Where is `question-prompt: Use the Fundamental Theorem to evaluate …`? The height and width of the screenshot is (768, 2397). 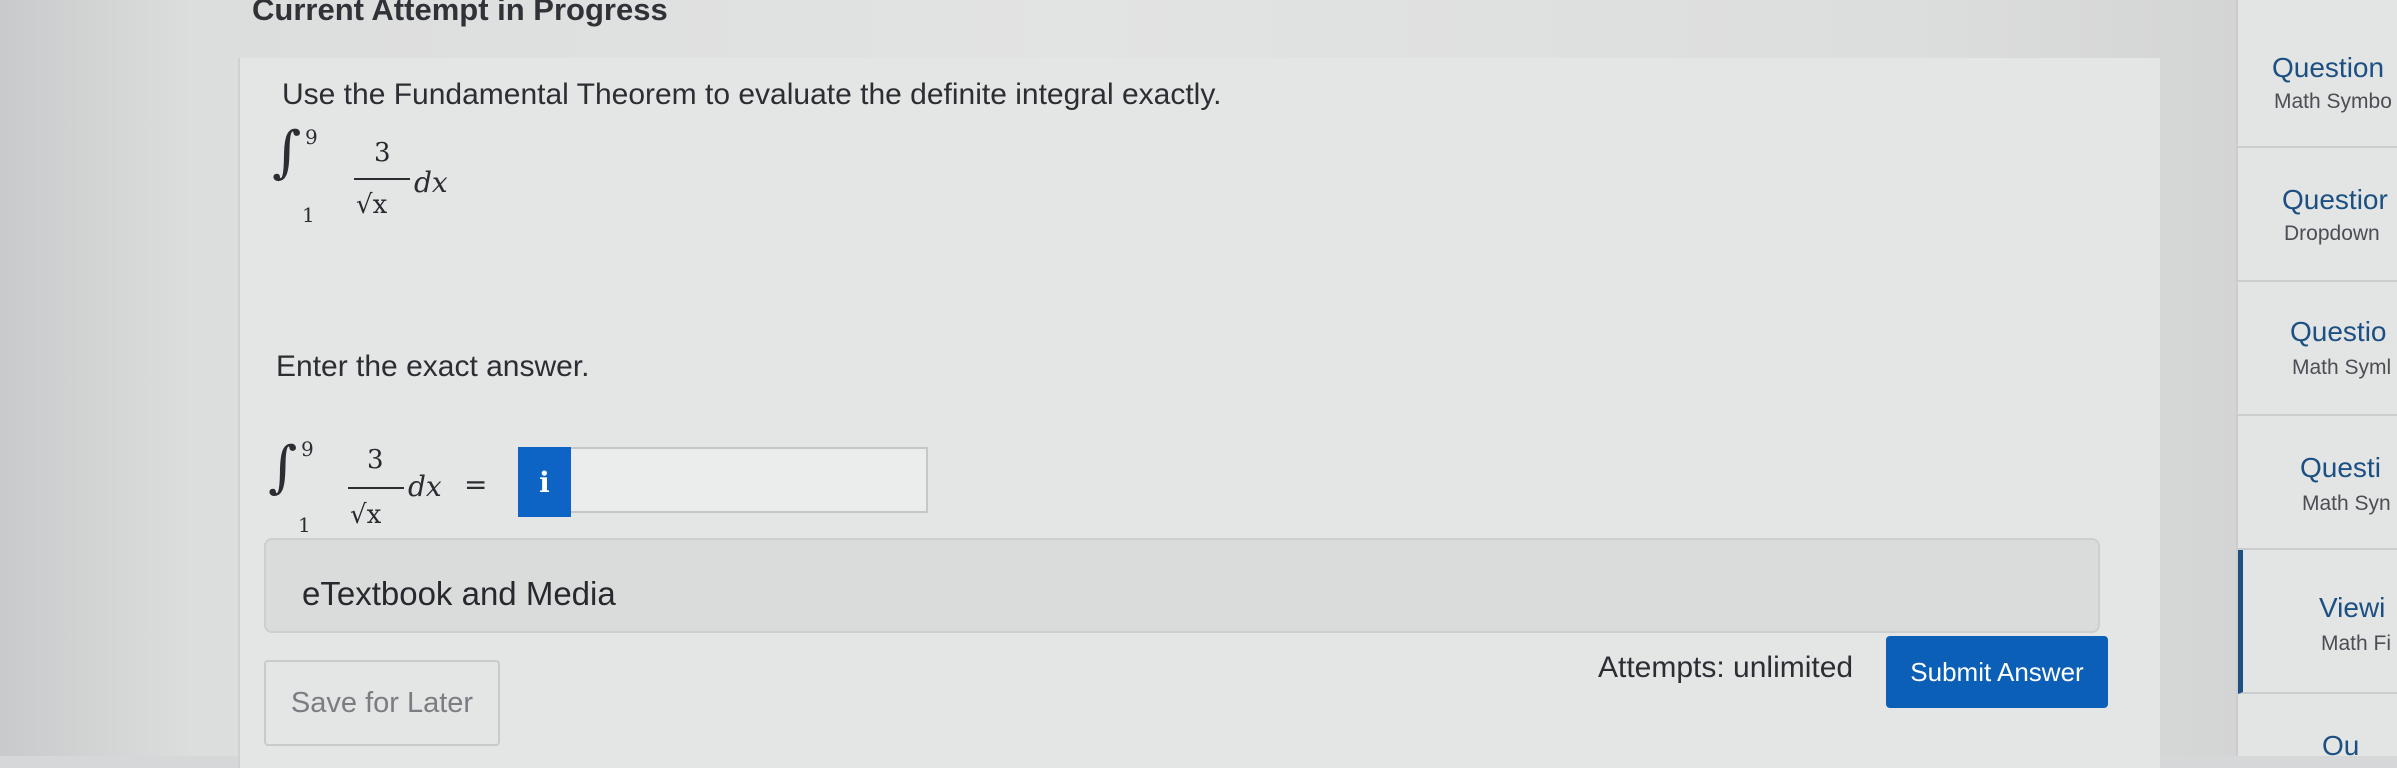
question-prompt: Use the Fundamental Theorem to evaluate … is located at coordinates (752, 94).